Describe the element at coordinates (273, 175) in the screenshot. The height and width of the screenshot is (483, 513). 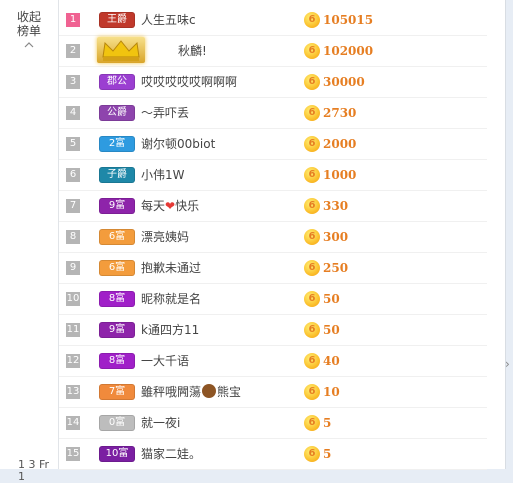
I see `ranking-row: 6 子爵 小伟1W 6 1000` at that location.